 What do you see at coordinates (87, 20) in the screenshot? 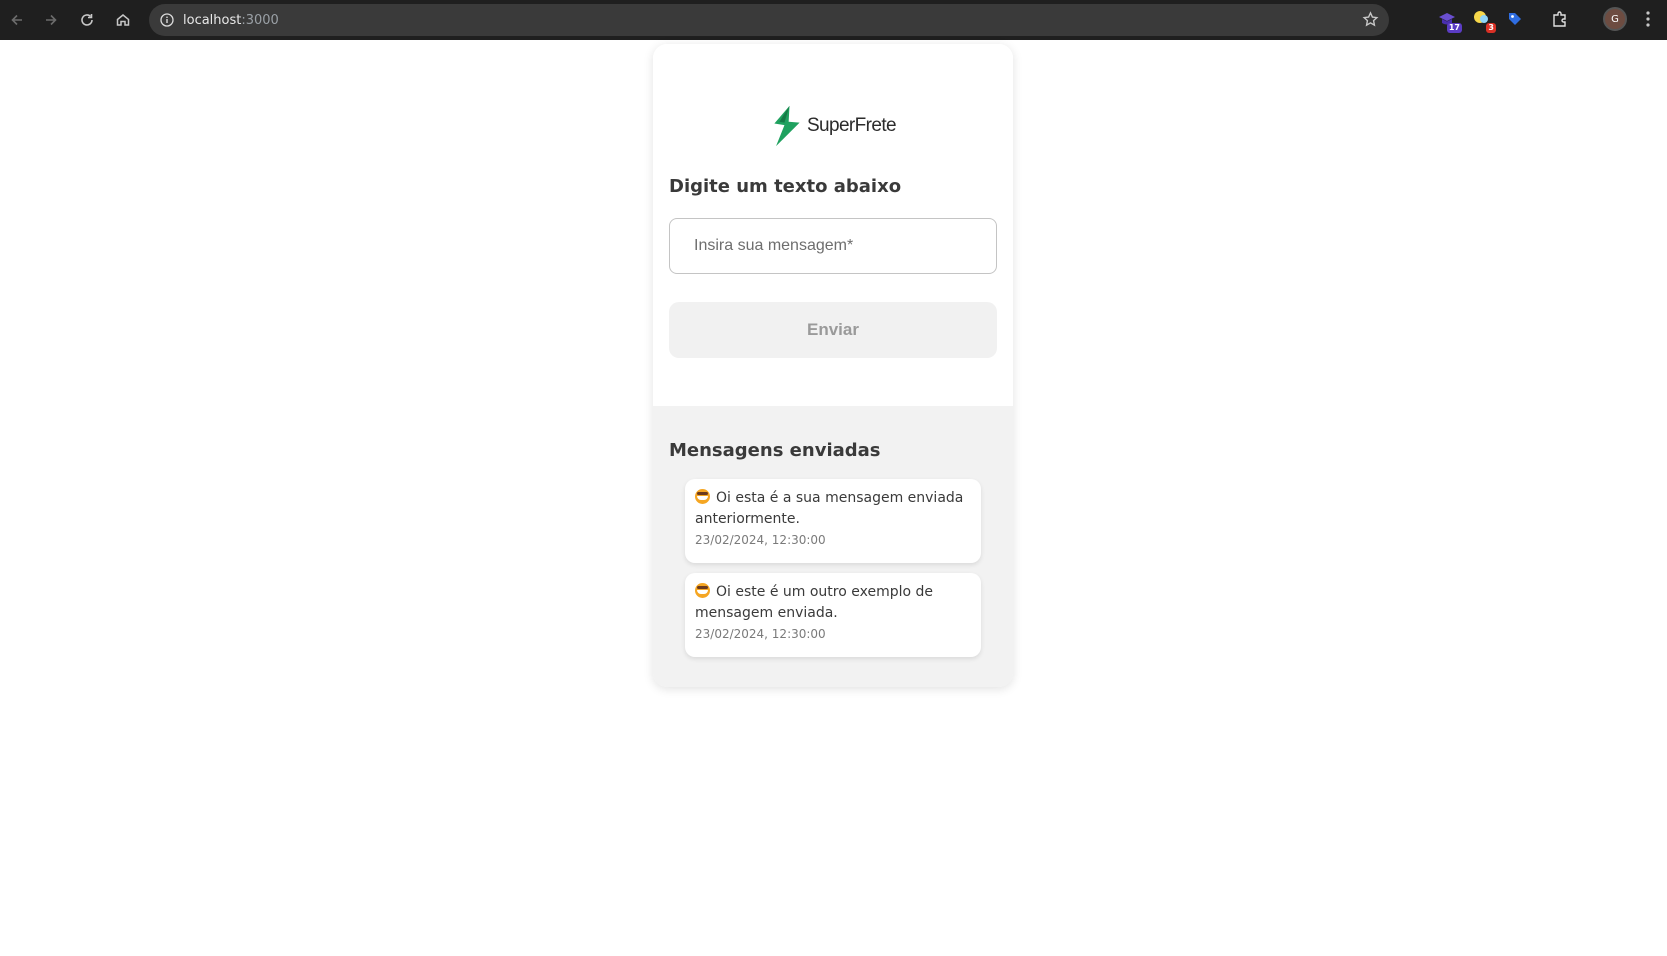
I see `reload-icon` at bounding box center [87, 20].